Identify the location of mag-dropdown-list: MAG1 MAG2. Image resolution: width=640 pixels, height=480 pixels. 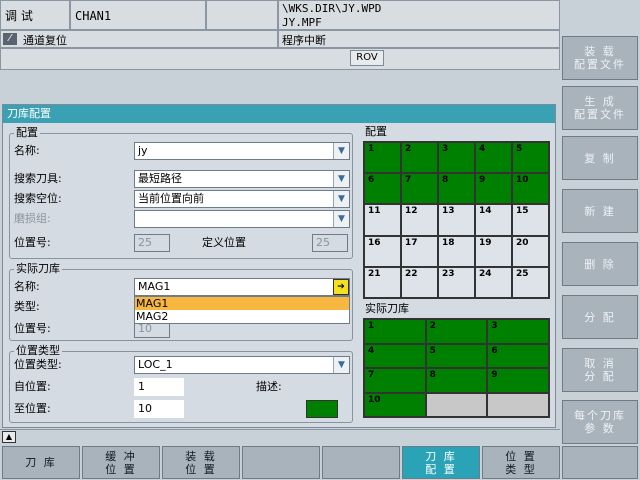
(242, 310).